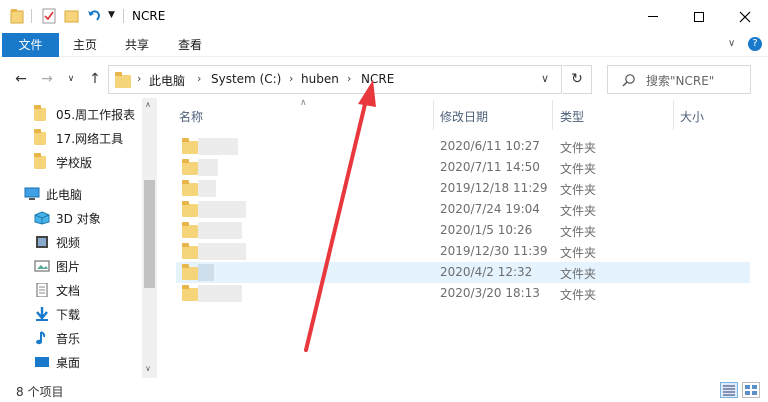  What do you see at coordinates (68, 266) in the screenshot?
I see `nav-item-label: 图片` at bounding box center [68, 266].